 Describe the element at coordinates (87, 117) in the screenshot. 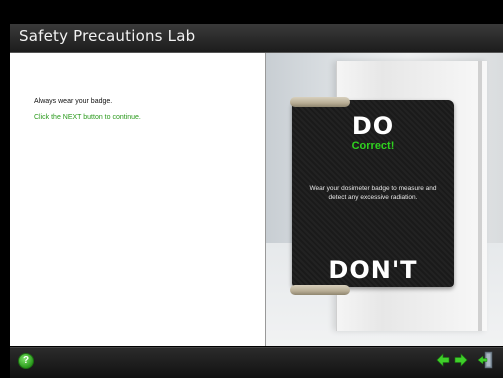

I see `continue-hint: Click the NEXT button to continue.` at that location.